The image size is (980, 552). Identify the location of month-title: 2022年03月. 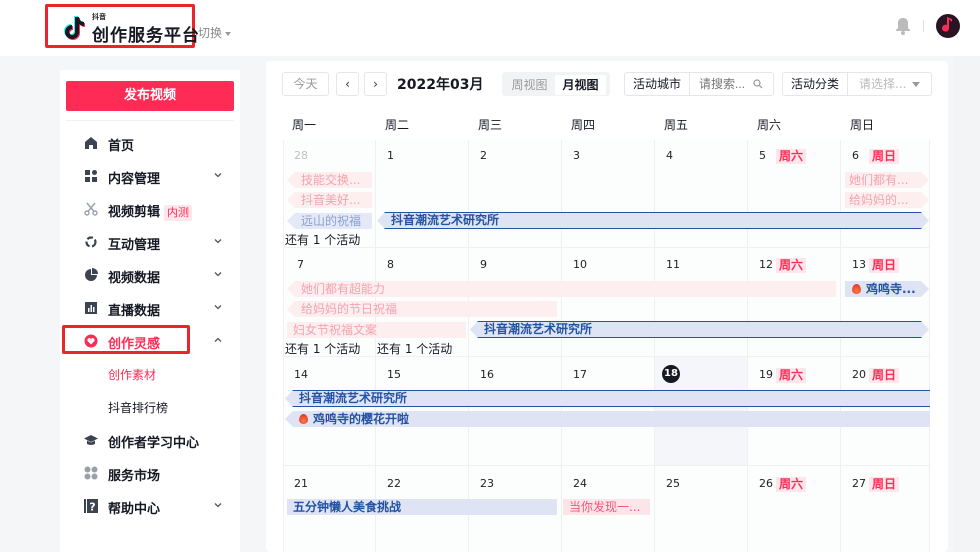
(440, 85).